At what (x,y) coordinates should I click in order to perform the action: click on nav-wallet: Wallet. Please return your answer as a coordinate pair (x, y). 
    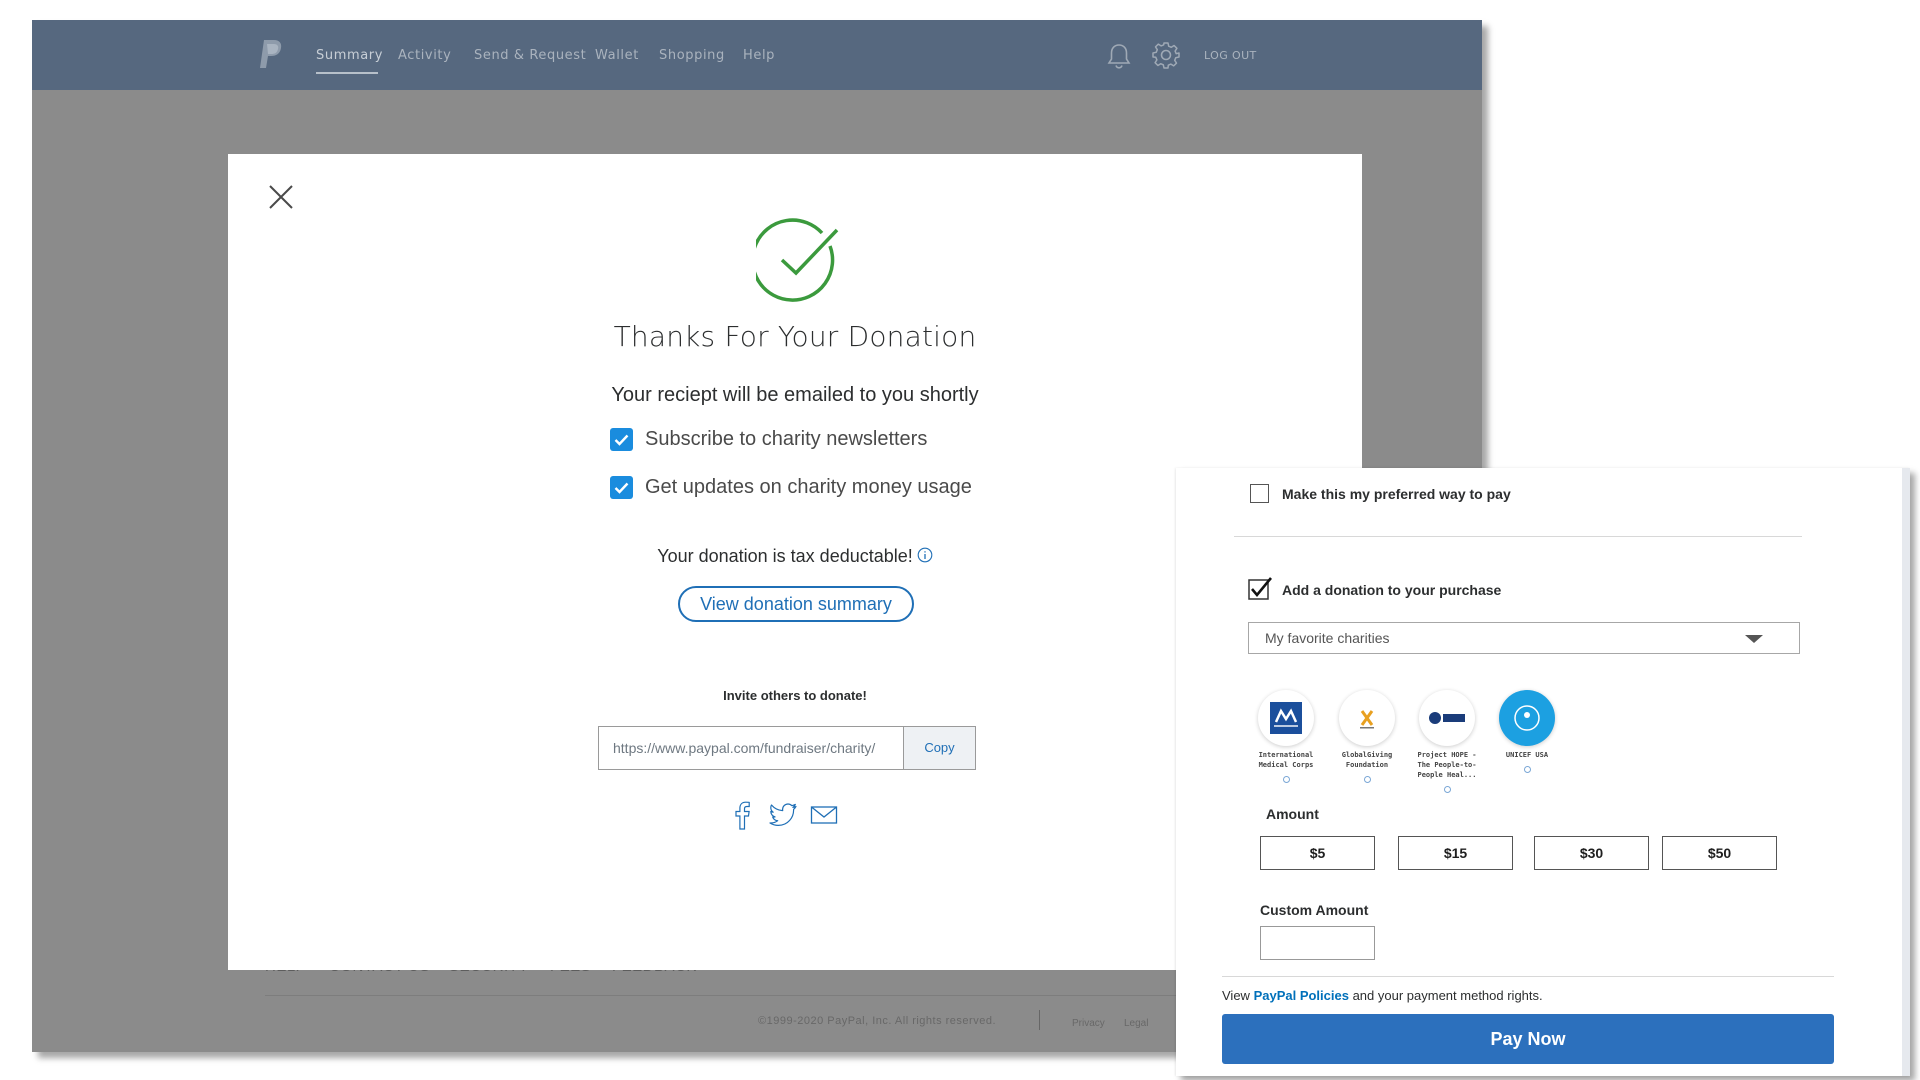
    Looking at the image, I should click on (617, 55).